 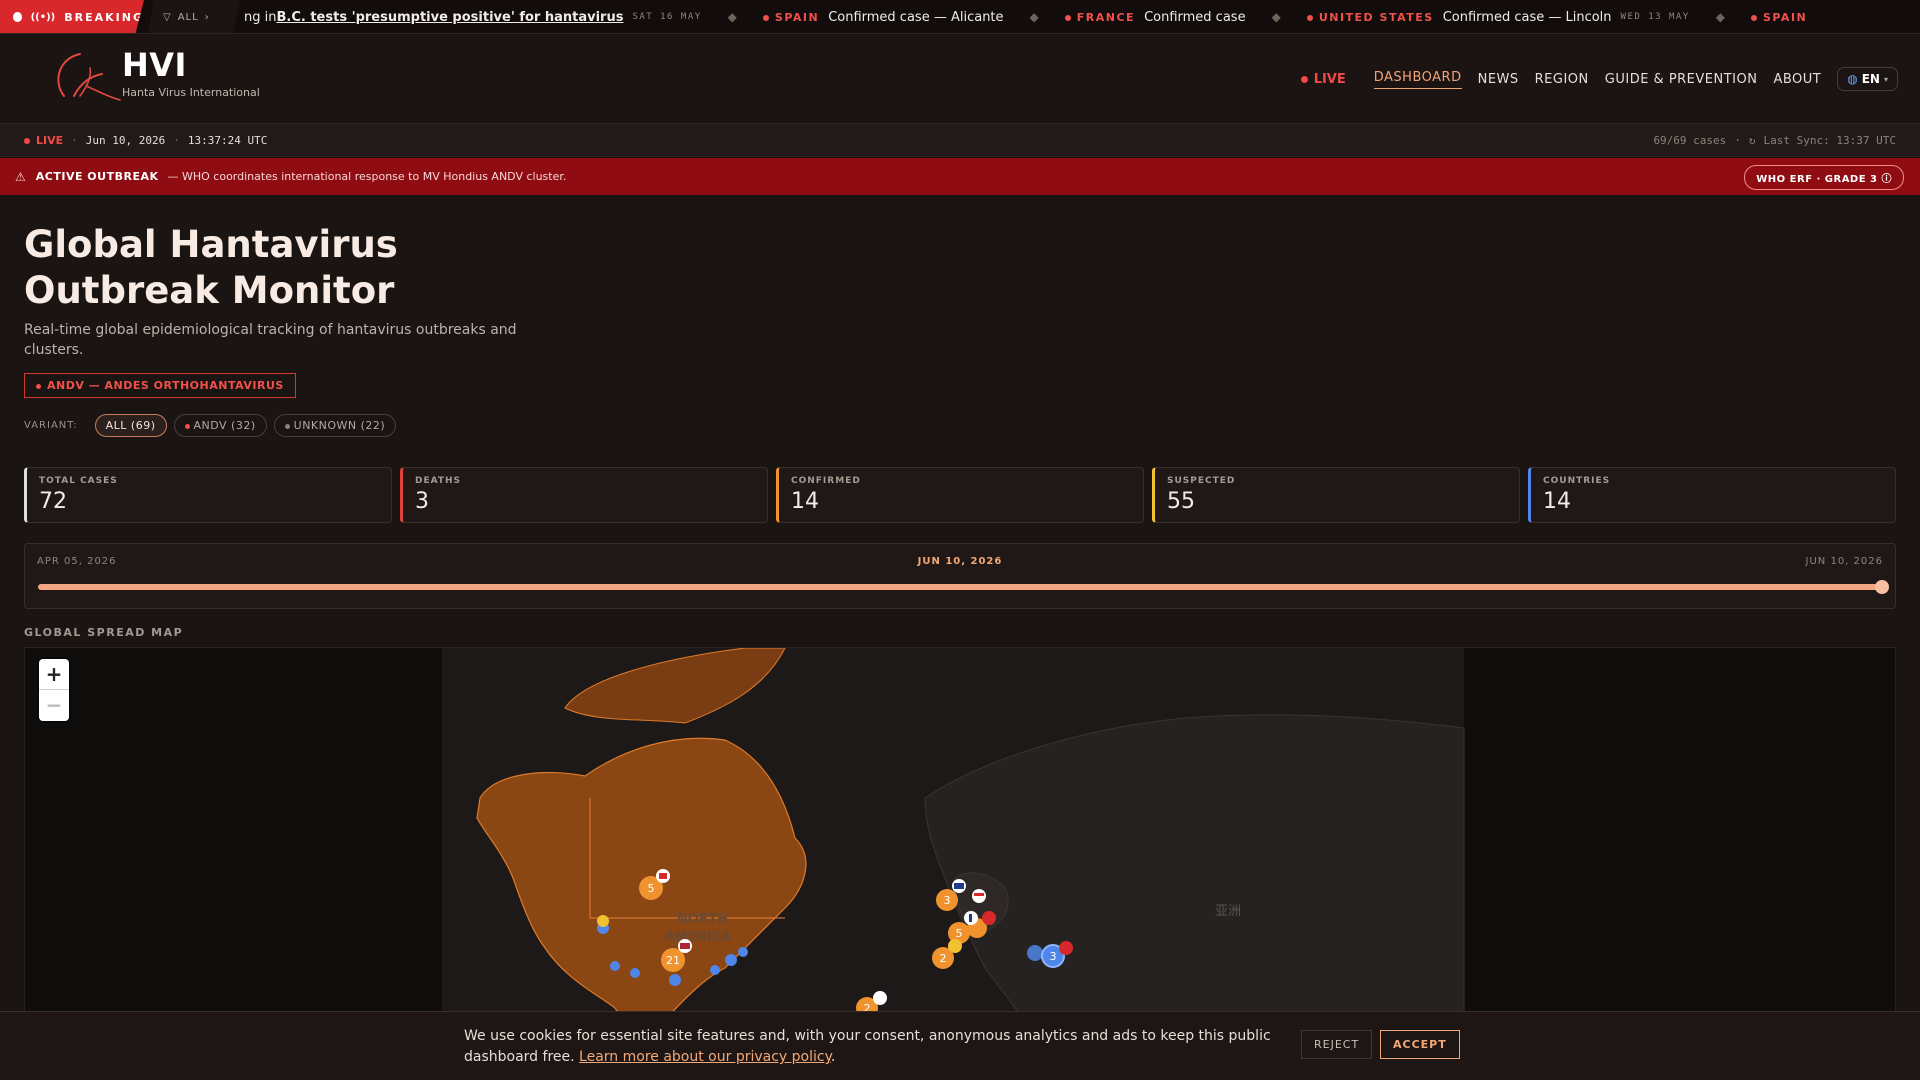 What do you see at coordinates (1337, 1044) in the screenshot?
I see `cookie-reject-button: REJECT` at bounding box center [1337, 1044].